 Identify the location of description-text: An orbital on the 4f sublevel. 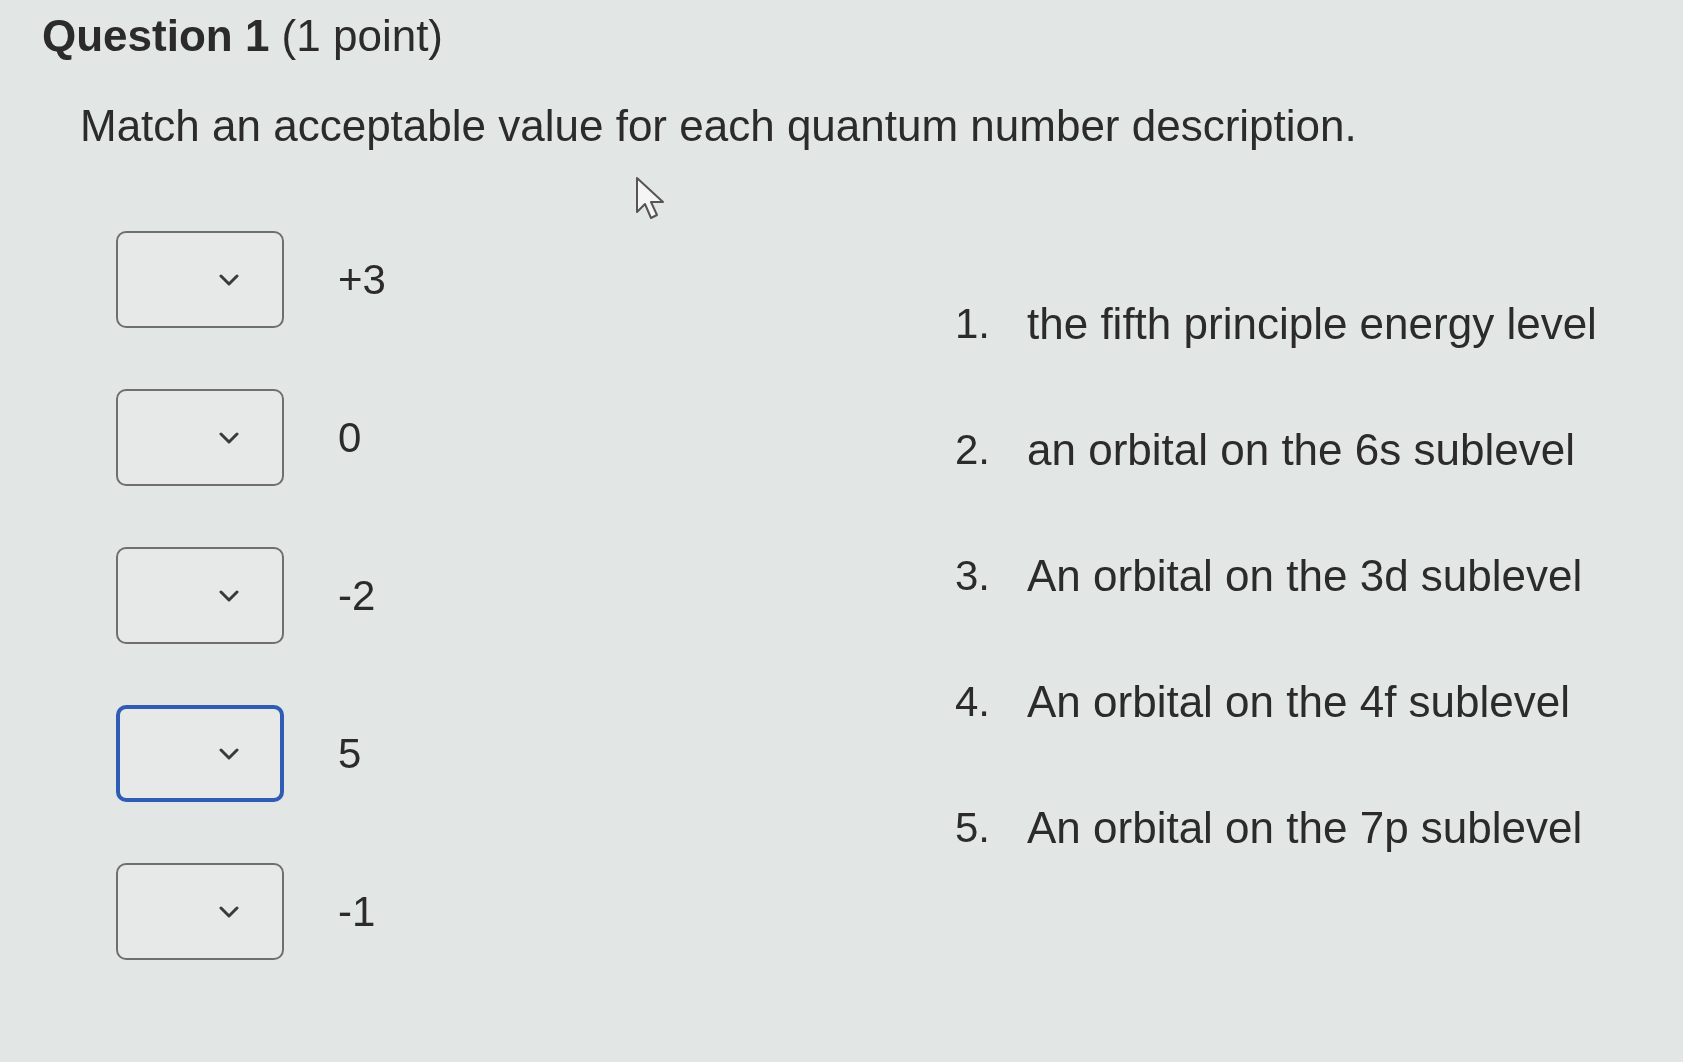
(1299, 702).